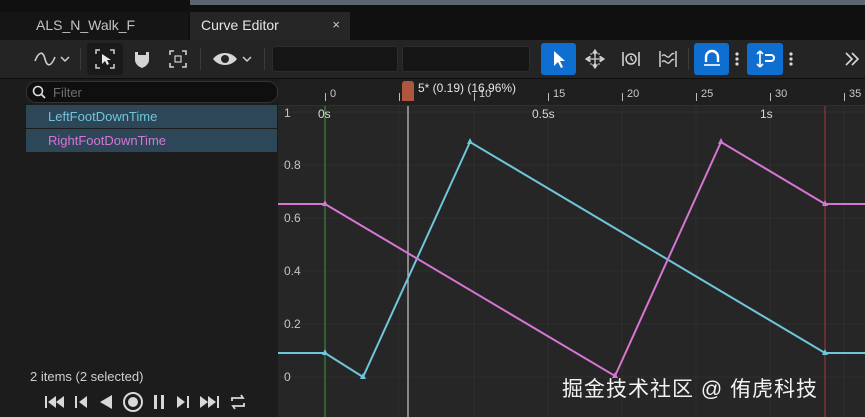 The image size is (865, 417). Describe the element at coordinates (855, 94) in the screenshot. I see `ruler-tick-label: 35` at that location.